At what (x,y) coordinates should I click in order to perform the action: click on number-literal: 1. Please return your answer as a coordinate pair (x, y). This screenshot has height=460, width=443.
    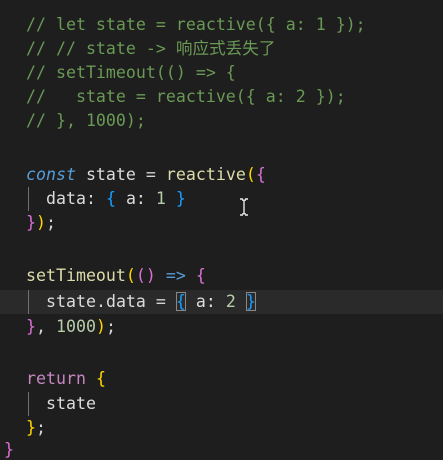
    Looking at the image, I should click on (160, 198).